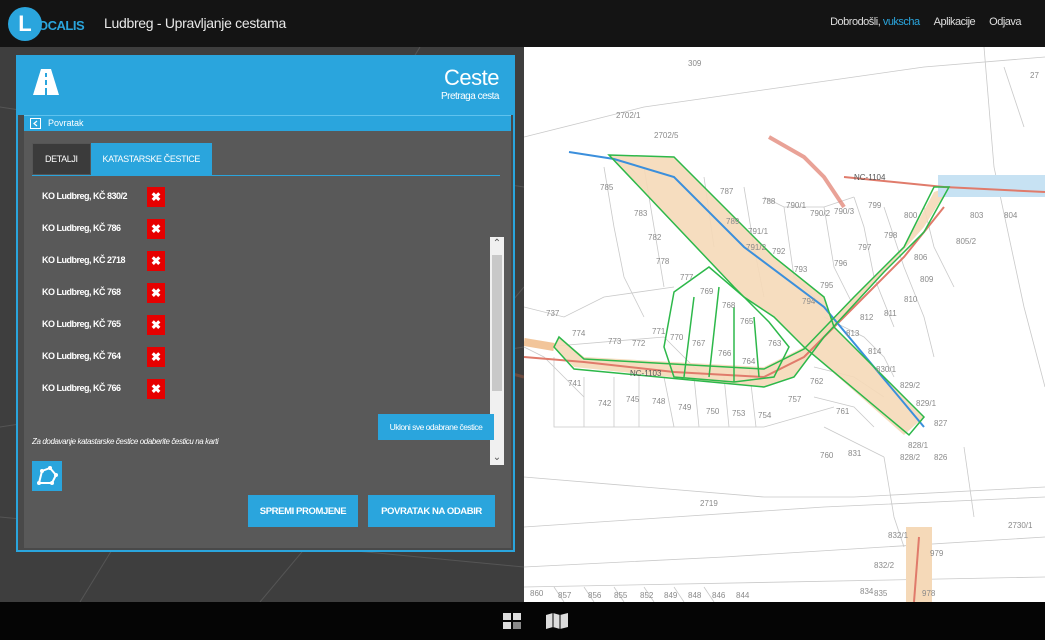 The width and height of the screenshot is (1045, 640). What do you see at coordinates (1034, 75) in the screenshot?
I see `map-parcel-label: 27` at bounding box center [1034, 75].